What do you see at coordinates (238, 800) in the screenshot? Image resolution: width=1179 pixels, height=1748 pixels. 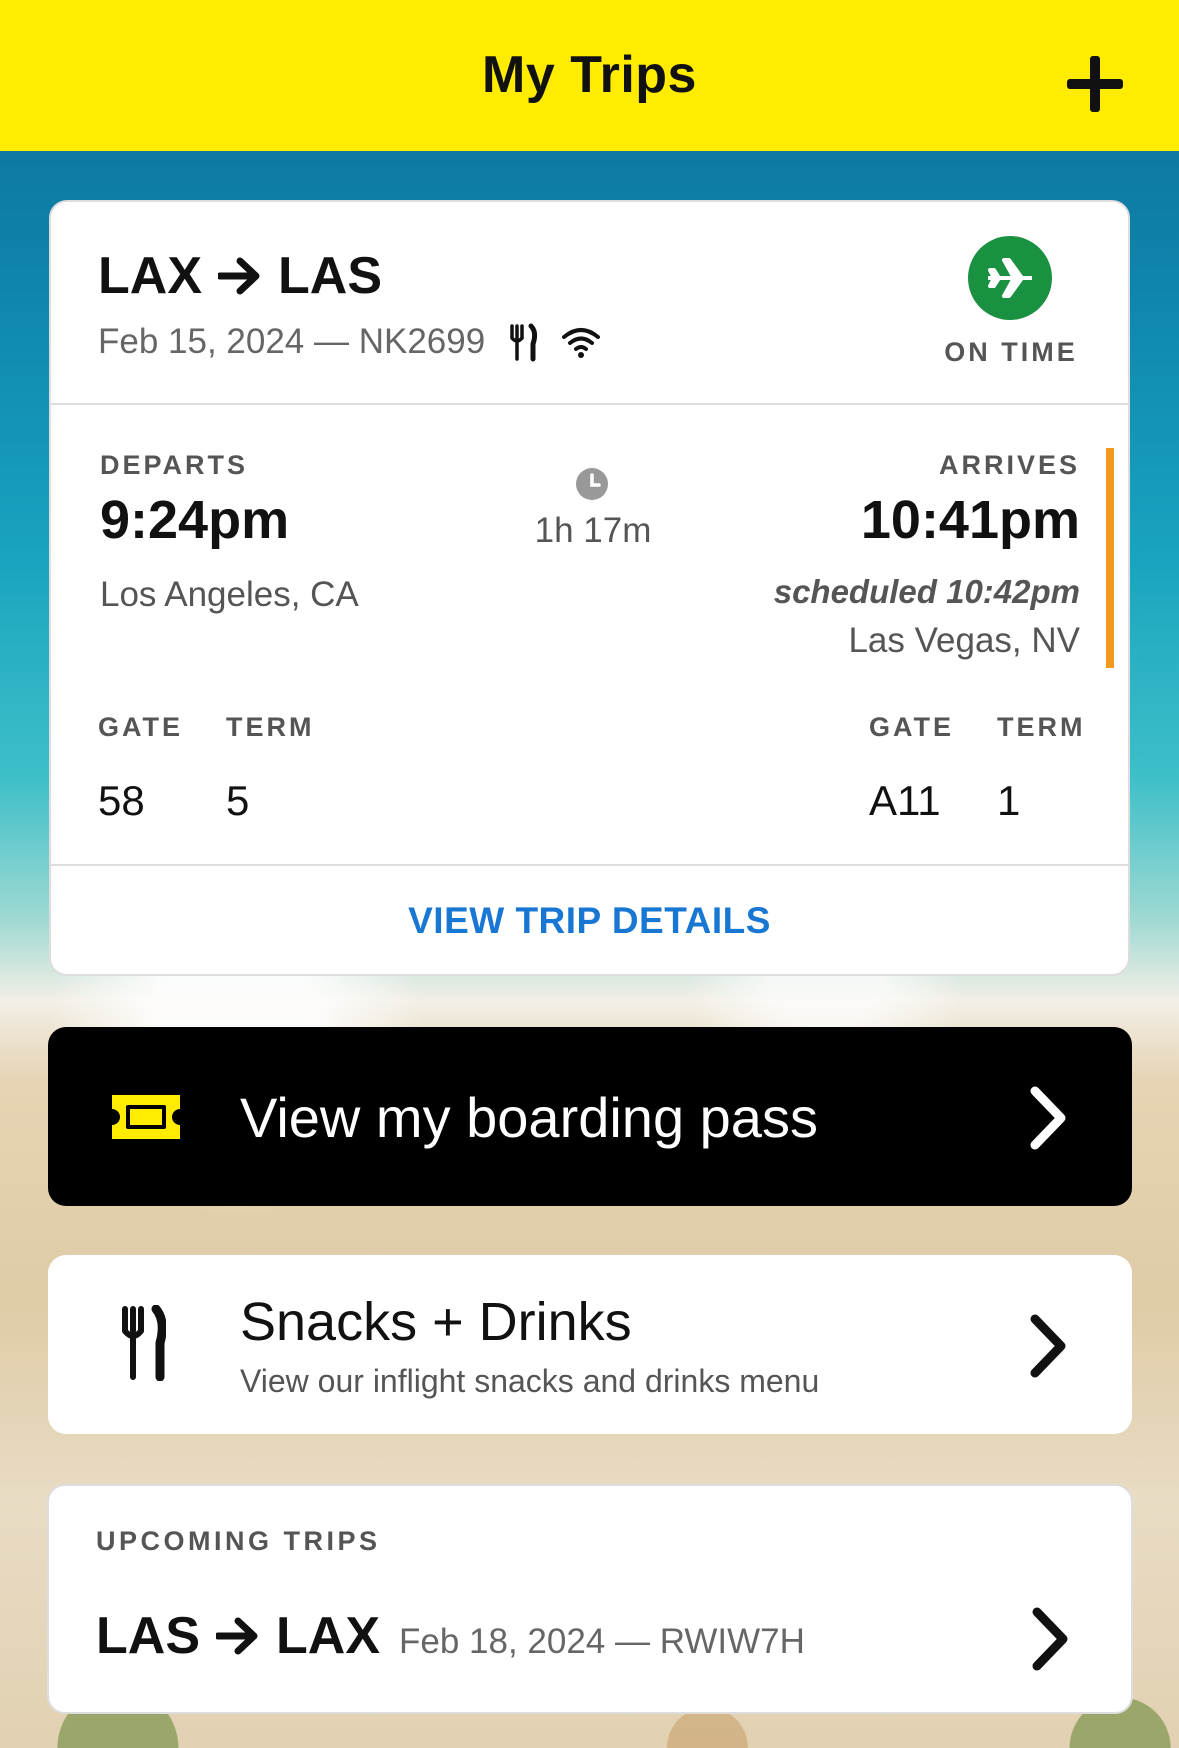 I see `departure-terminal: 5` at bounding box center [238, 800].